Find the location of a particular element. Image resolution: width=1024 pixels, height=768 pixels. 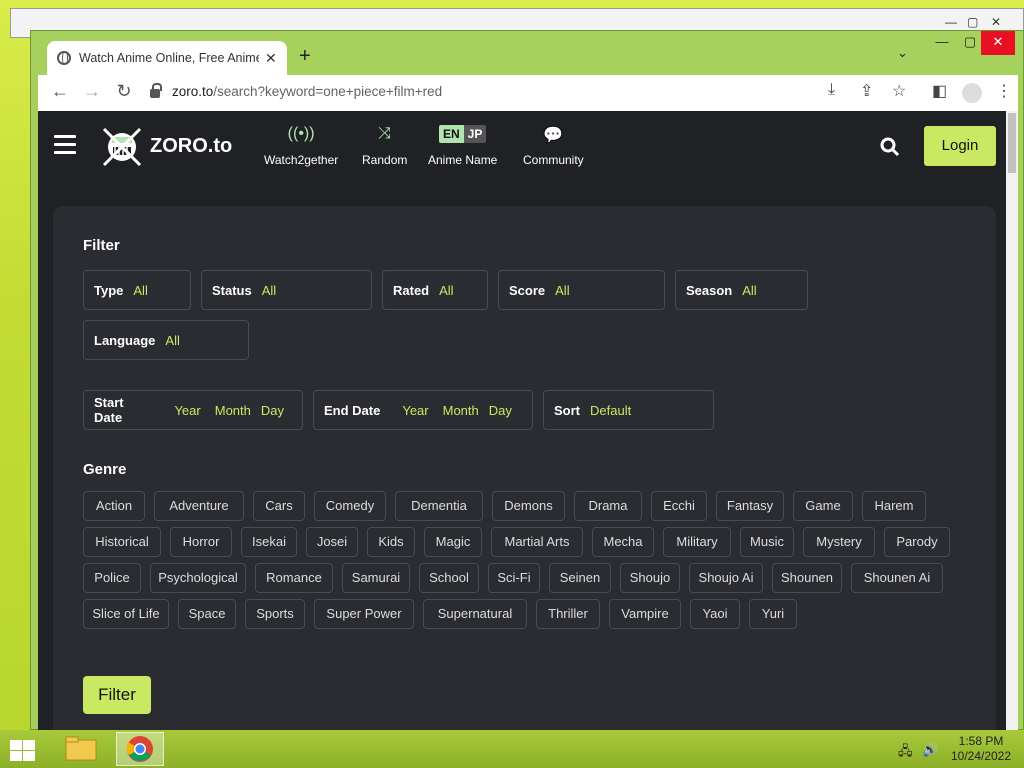

nav-anime-name: EN JP Anime Name is located at coordinates (462, 146).